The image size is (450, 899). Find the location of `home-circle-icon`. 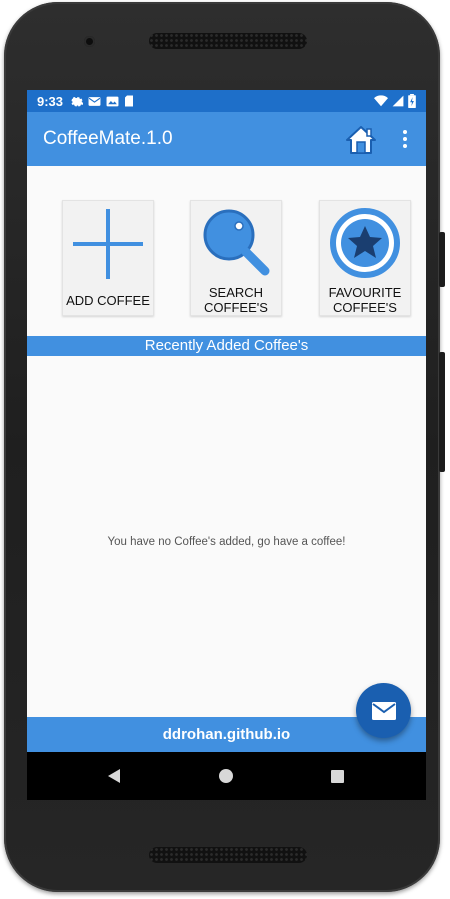

home-circle-icon is located at coordinates (226, 776).